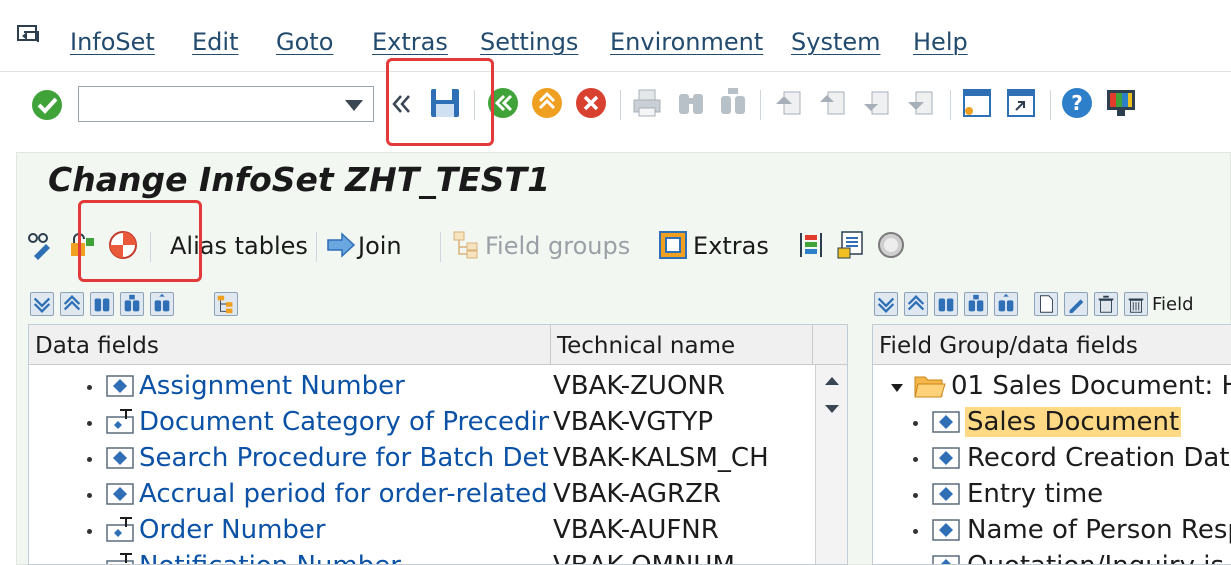 The image size is (1231, 565). Describe the element at coordinates (557, 246) in the screenshot. I see `field-groups-button: Field groups` at that location.